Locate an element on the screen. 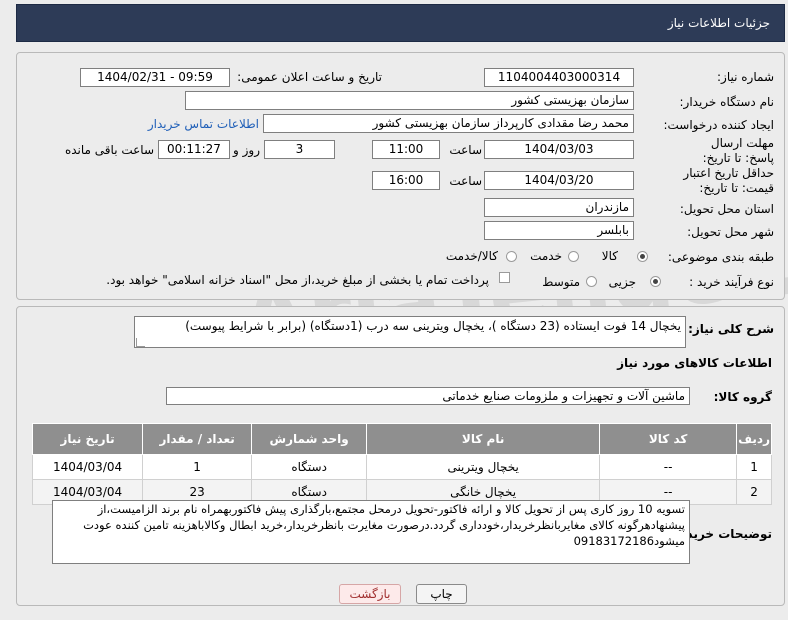 This screenshot has width=788, height=620. treasury-payment-checkbox is located at coordinates (504, 277).